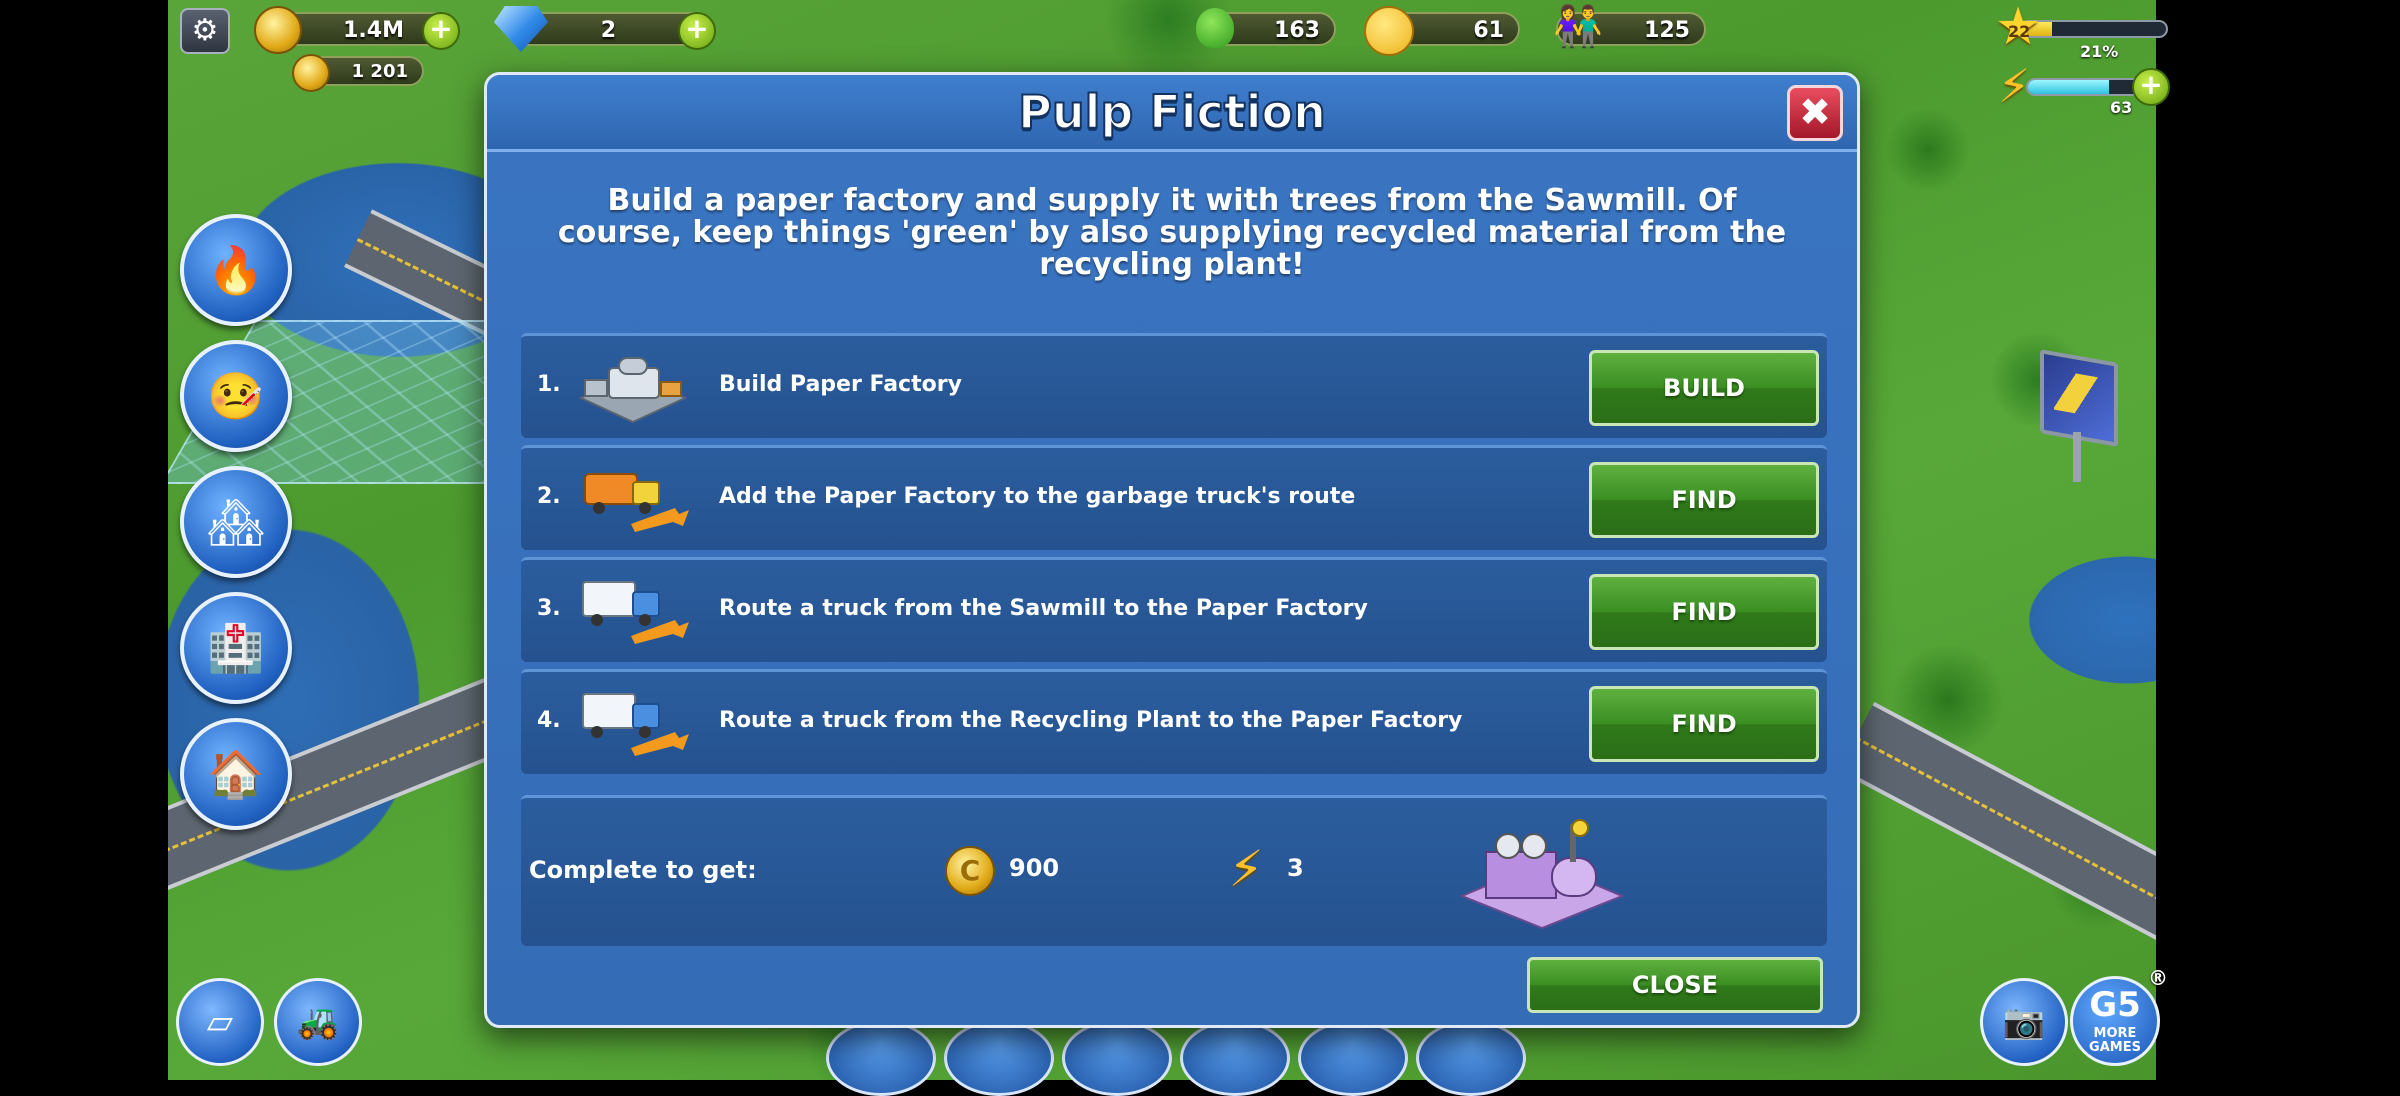 This screenshot has width=2400, height=1096. I want to click on bottom-tab-g5, so click(1471, 1058).